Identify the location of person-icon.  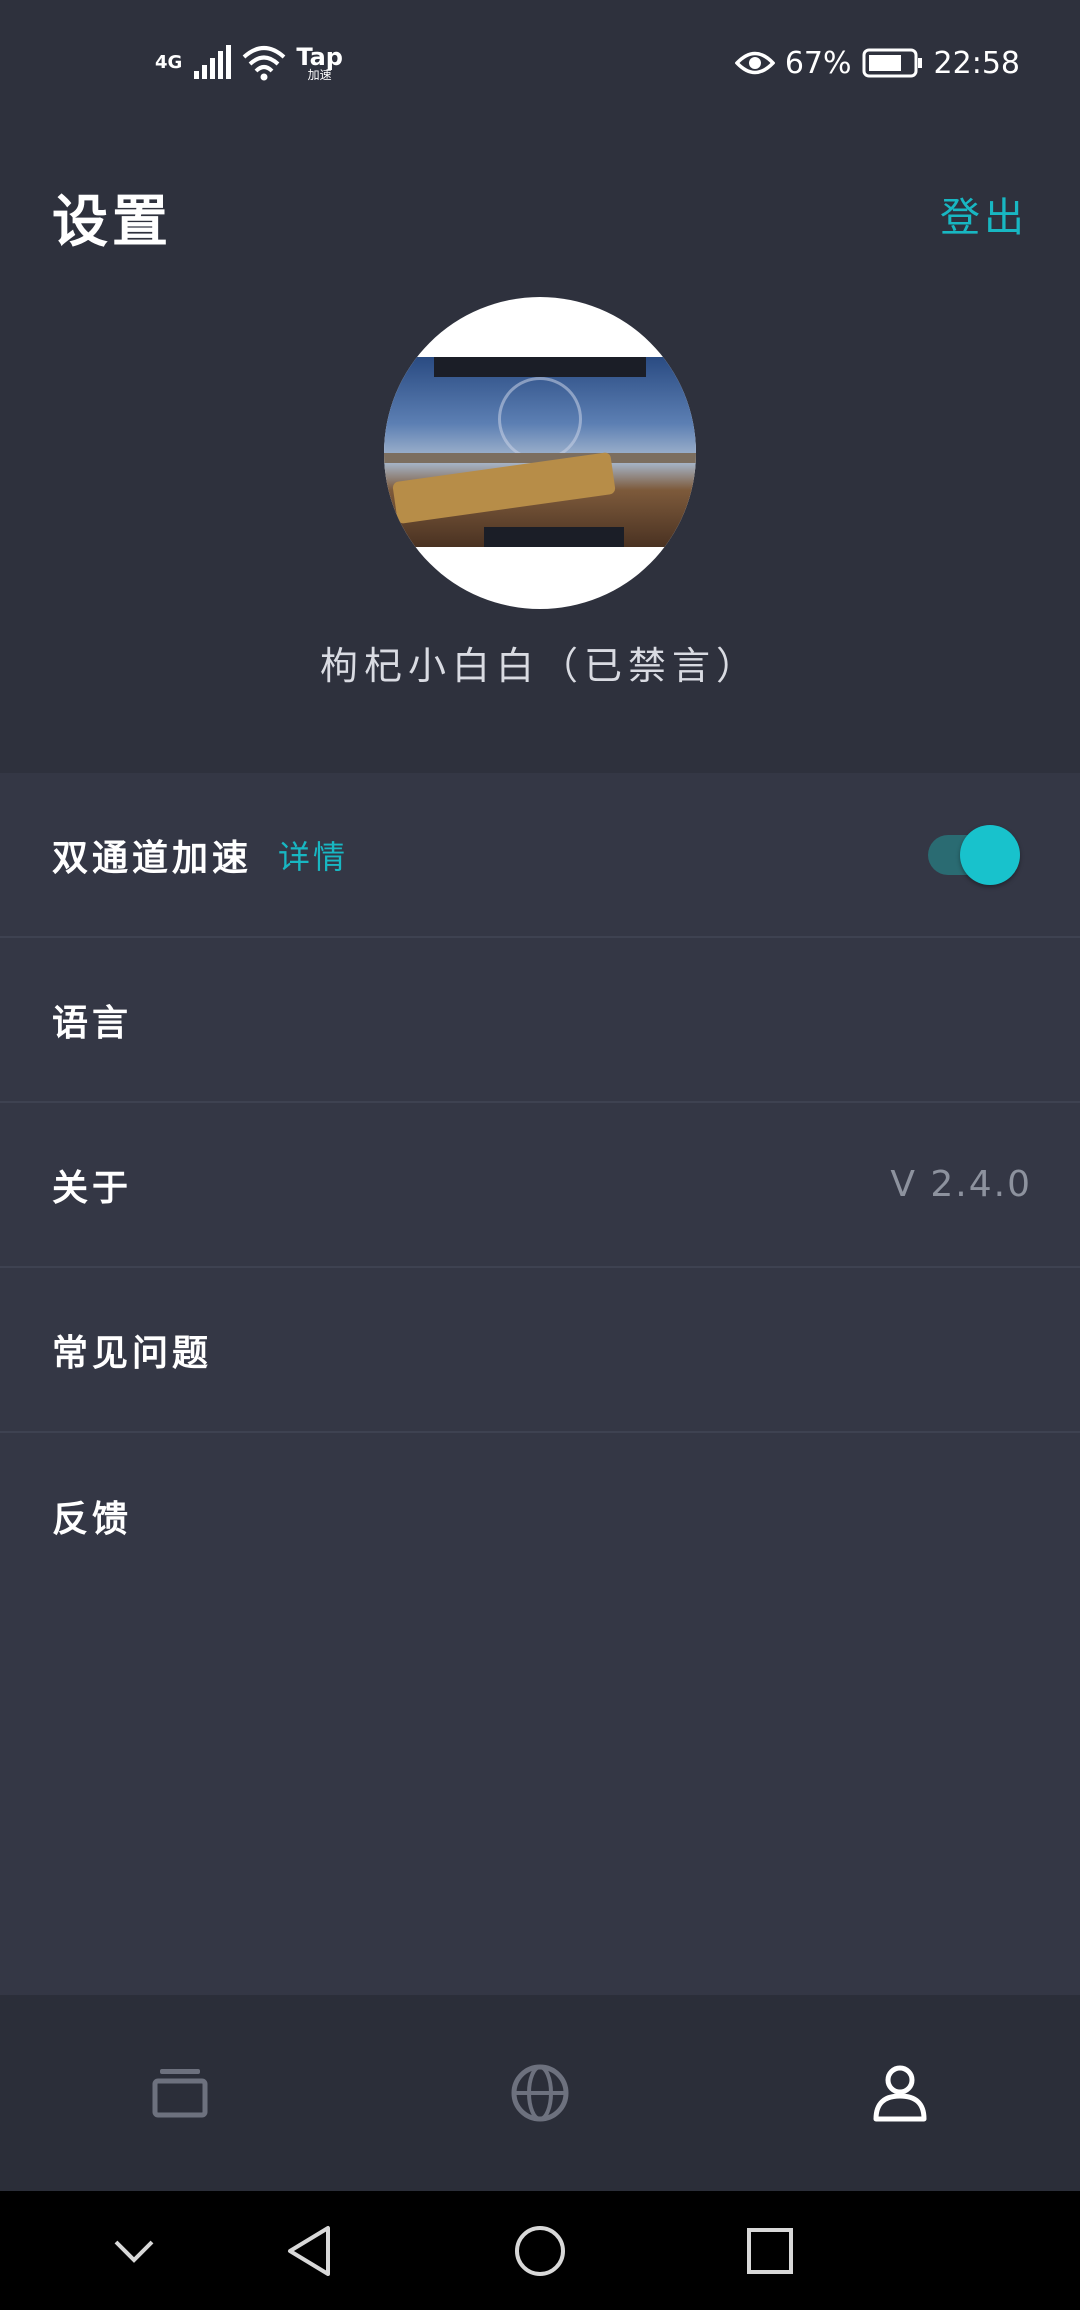
(900, 2093).